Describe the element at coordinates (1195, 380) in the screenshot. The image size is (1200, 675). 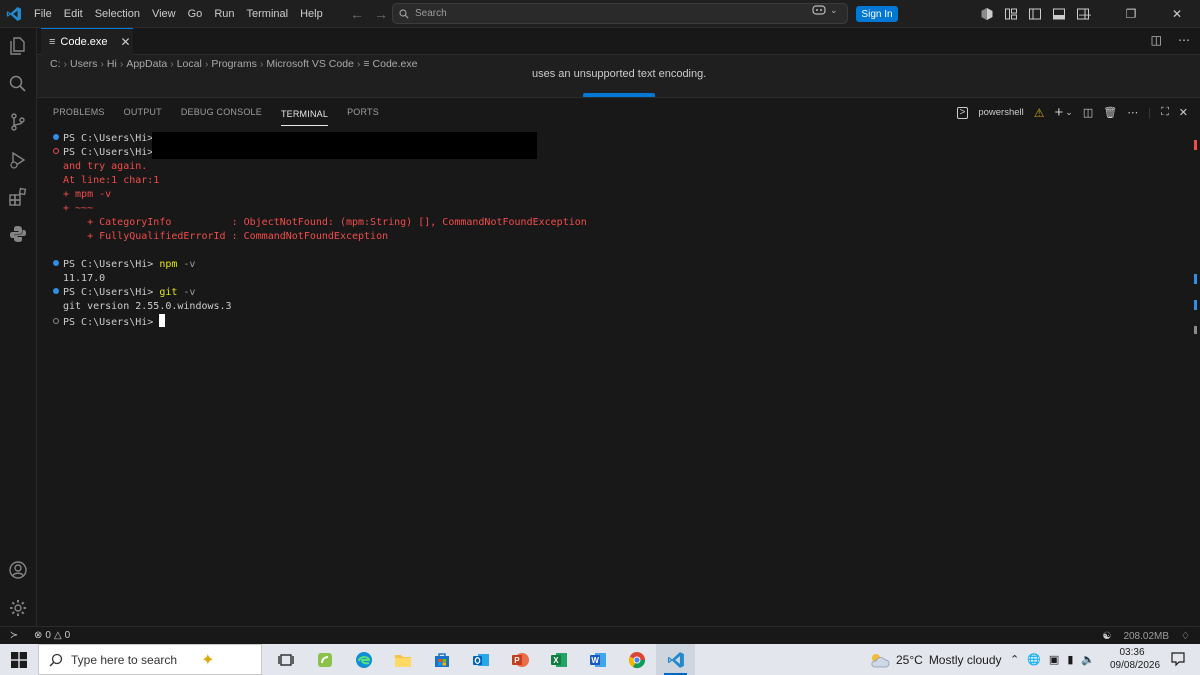
I see `terminal-scrollbar` at that location.